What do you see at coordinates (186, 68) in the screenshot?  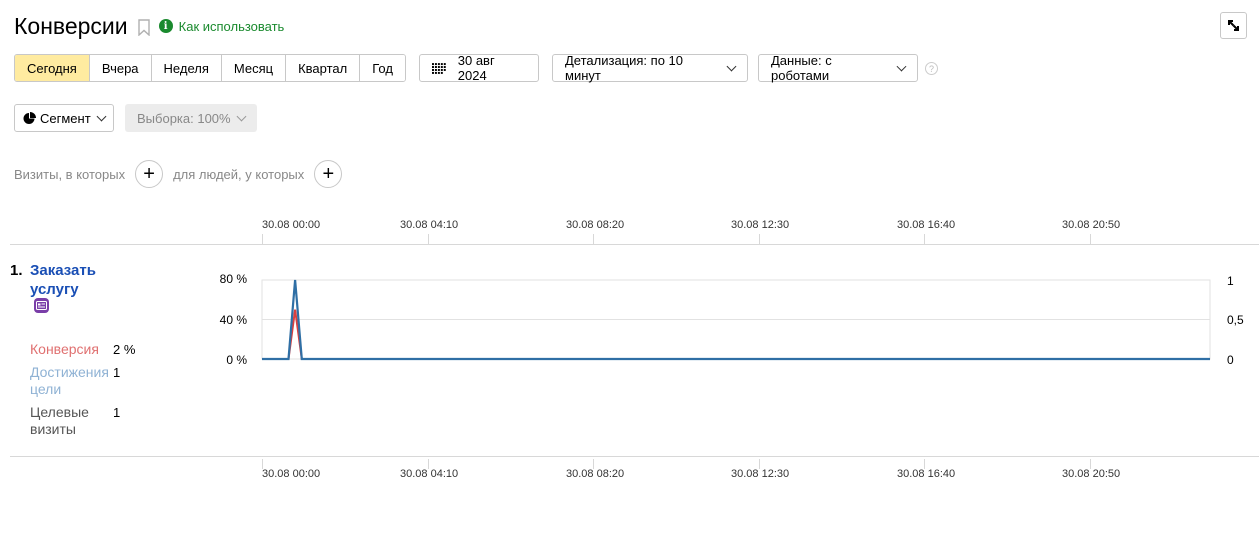 I see `period-week: Неделя` at bounding box center [186, 68].